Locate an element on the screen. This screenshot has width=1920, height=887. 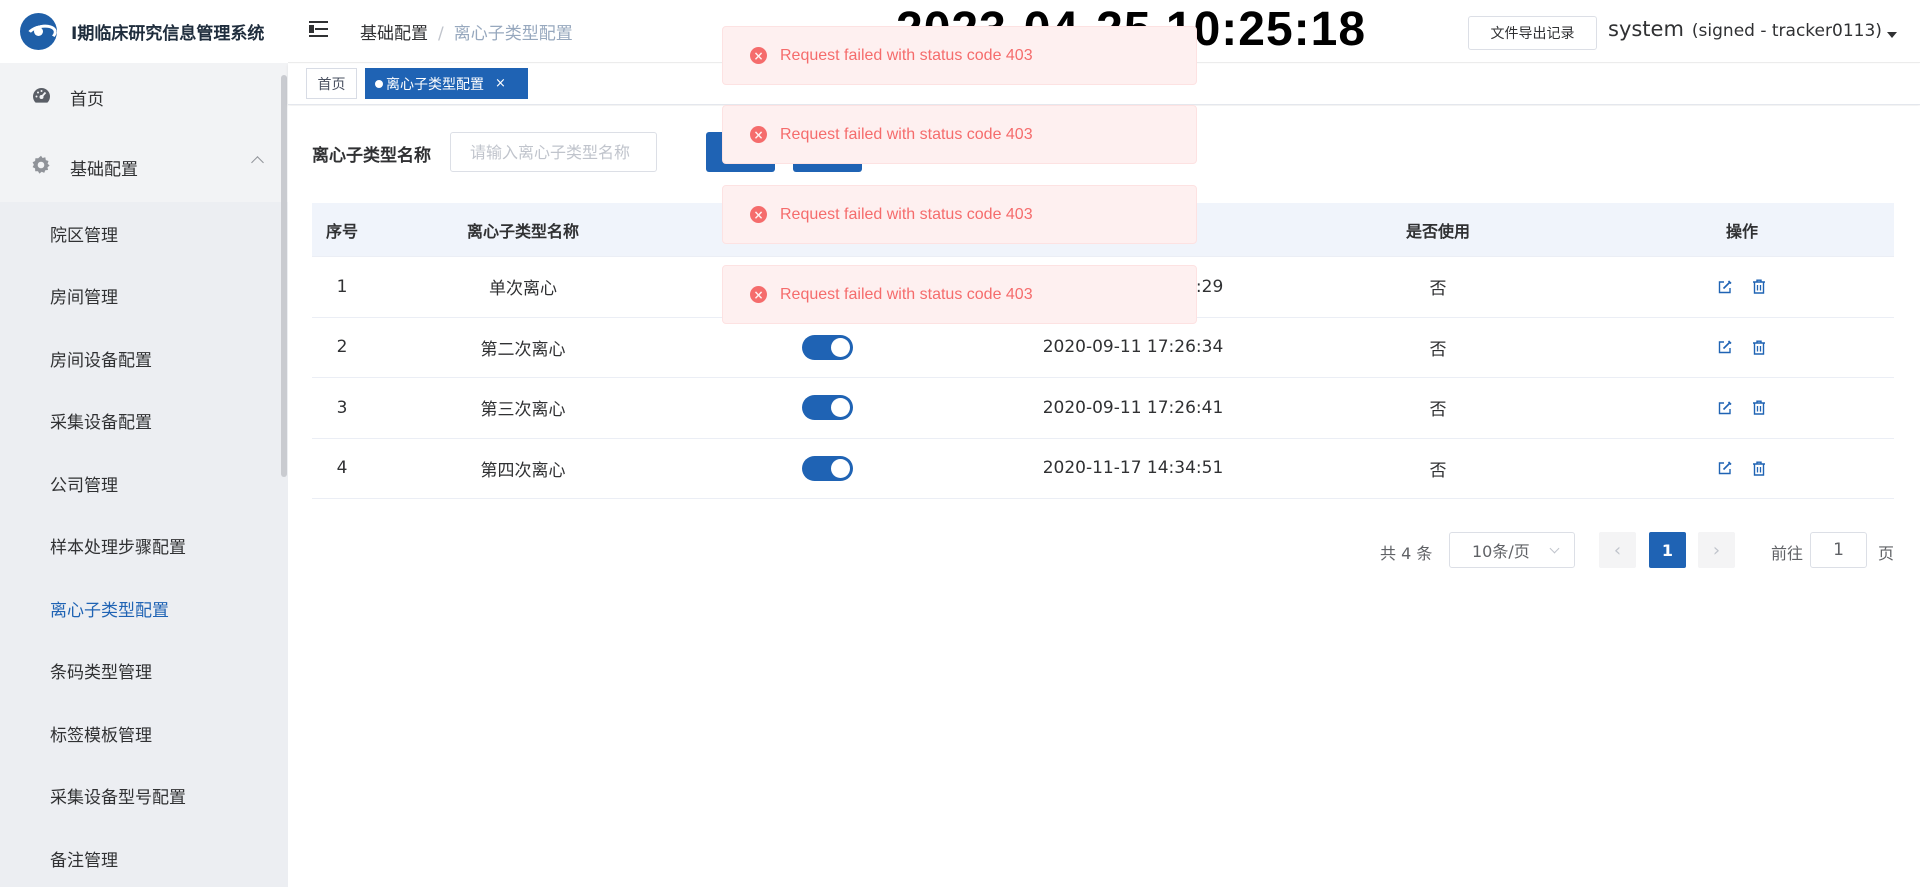
column-header: 序号 is located at coordinates (342, 231).